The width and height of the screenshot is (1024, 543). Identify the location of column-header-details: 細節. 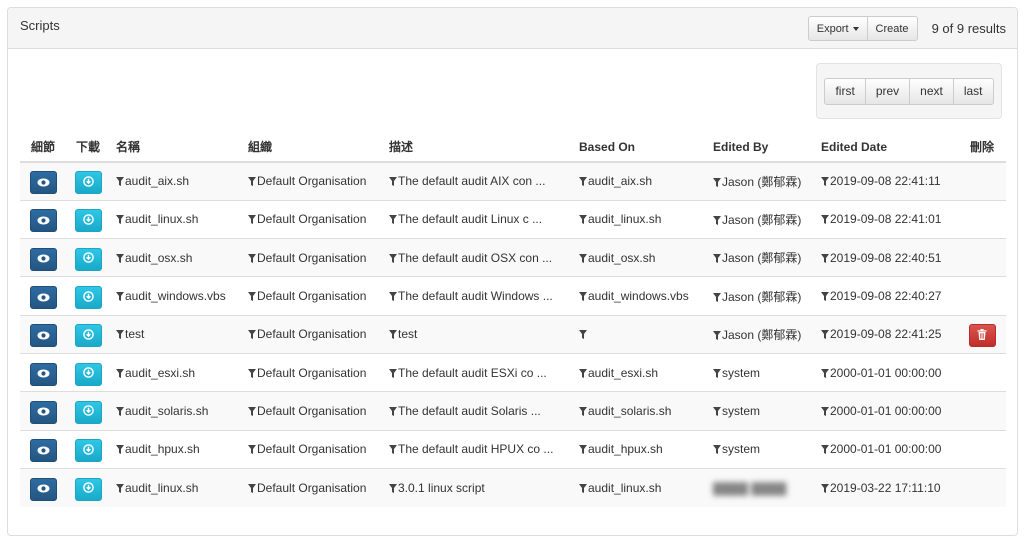
(43, 147).